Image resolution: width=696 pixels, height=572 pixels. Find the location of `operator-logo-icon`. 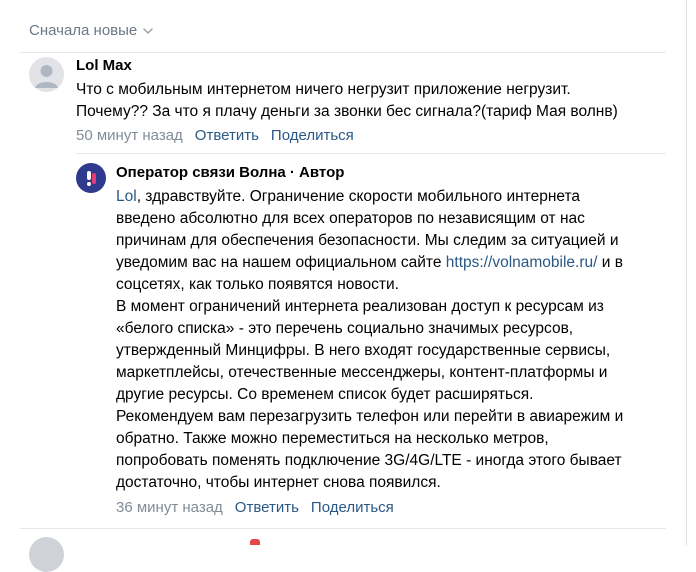

operator-logo-icon is located at coordinates (91, 178).